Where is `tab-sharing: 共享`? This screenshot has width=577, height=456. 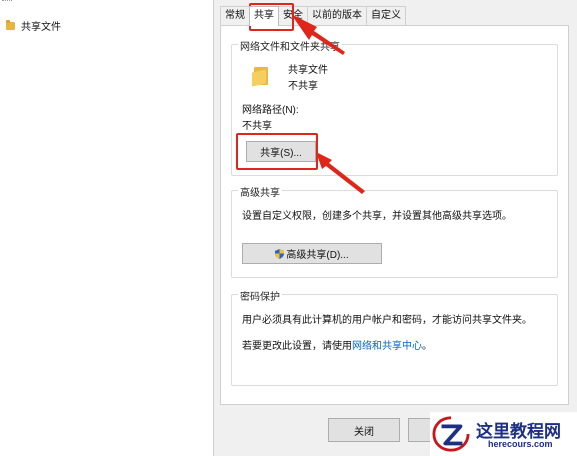
tab-sharing: 共享 is located at coordinates (264, 16).